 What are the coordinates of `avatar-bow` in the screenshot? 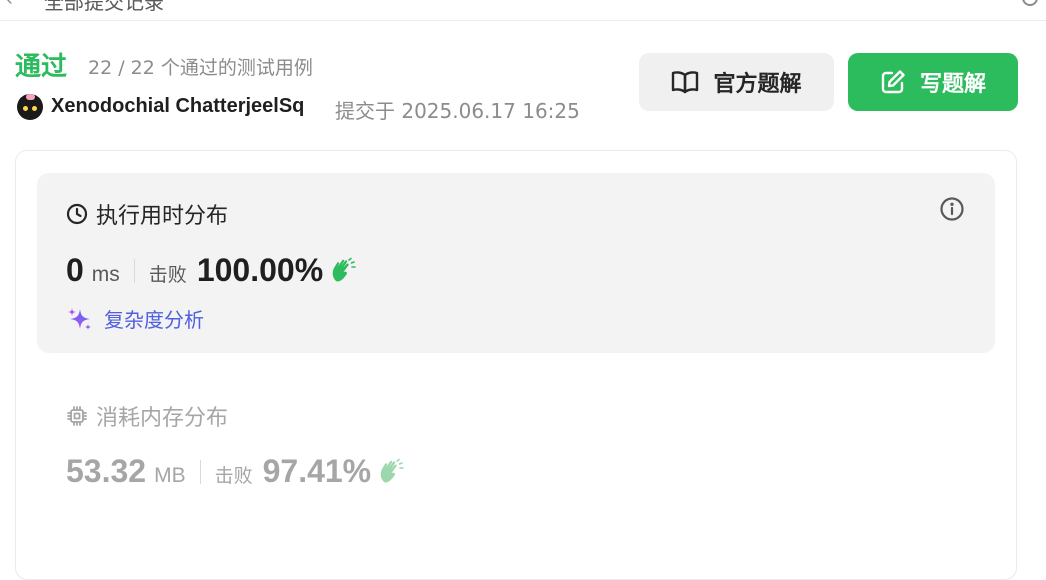 It's located at (30, 97).